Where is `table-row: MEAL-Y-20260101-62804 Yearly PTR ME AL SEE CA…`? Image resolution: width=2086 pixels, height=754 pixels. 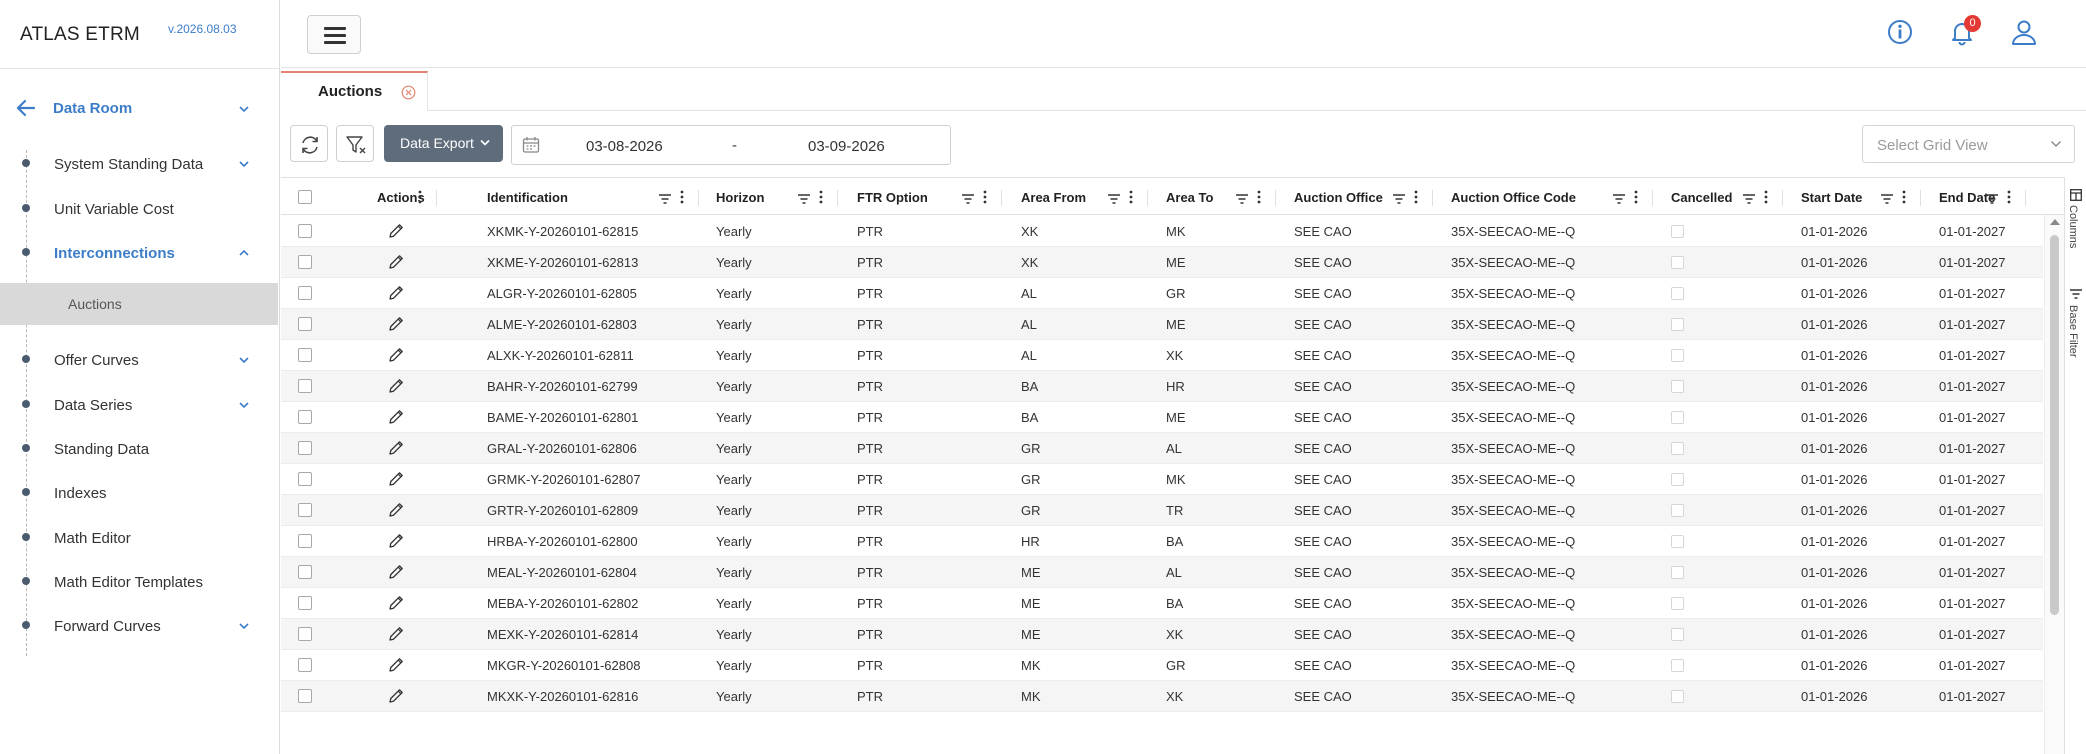 table-row: MEAL-Y-20260101-62804 Yearly PTR ME AL SEE CA… is located at coordinates (1162, 572).